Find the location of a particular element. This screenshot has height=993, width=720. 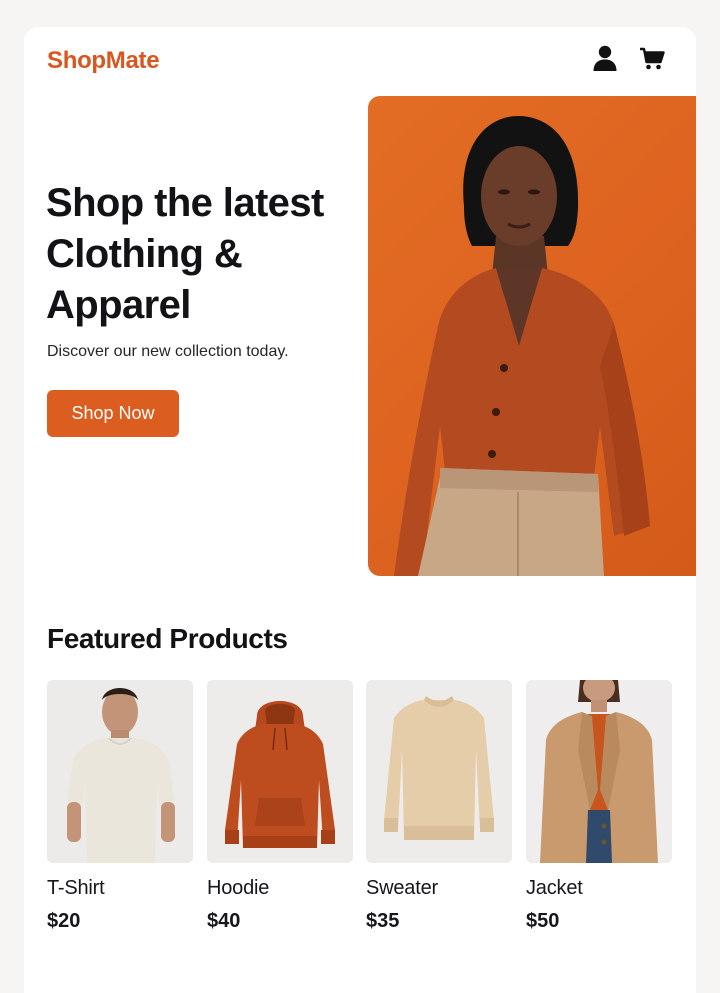

product-card-hoodie: Hoodie $40 is located at coordinates (280, 806).